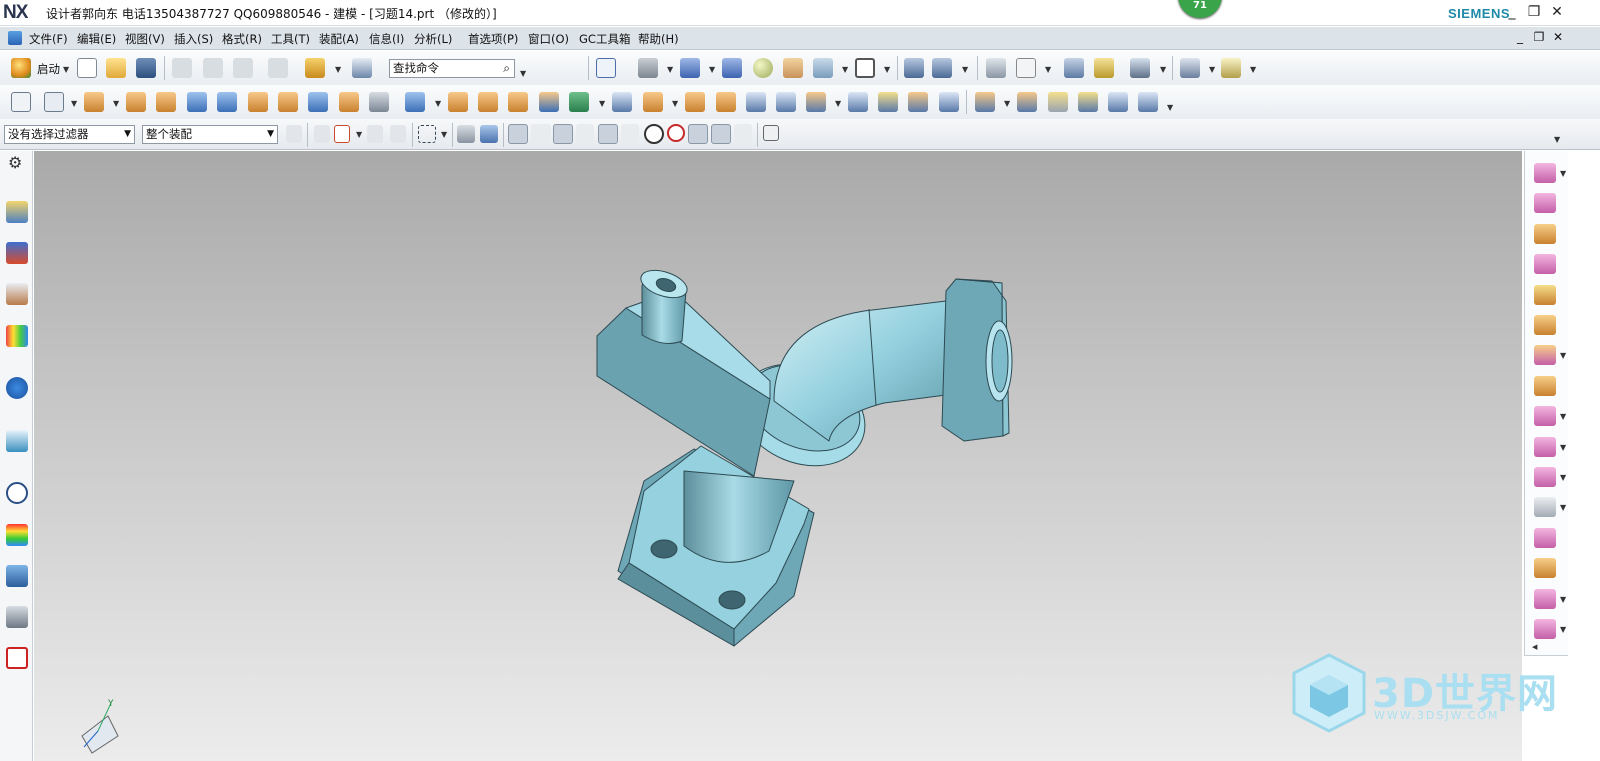  Describe the element at coordinates (1545, 203) in the screenshot. I see `body-tool-2-icon` at that location.